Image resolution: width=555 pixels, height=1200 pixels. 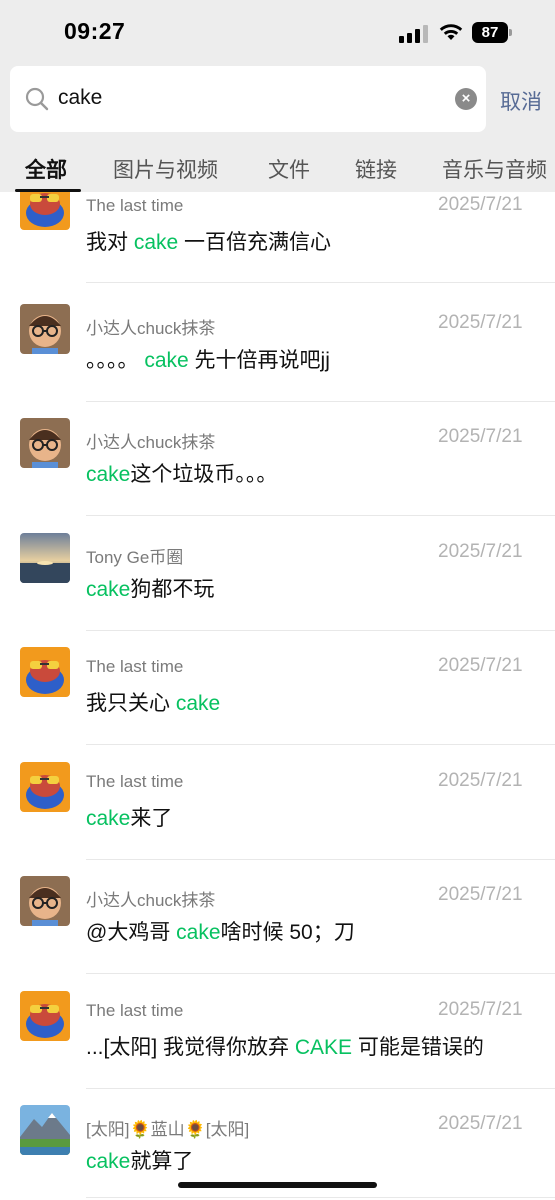 I want to click on clear-search-icon: ×, so click(x=466, y=99).